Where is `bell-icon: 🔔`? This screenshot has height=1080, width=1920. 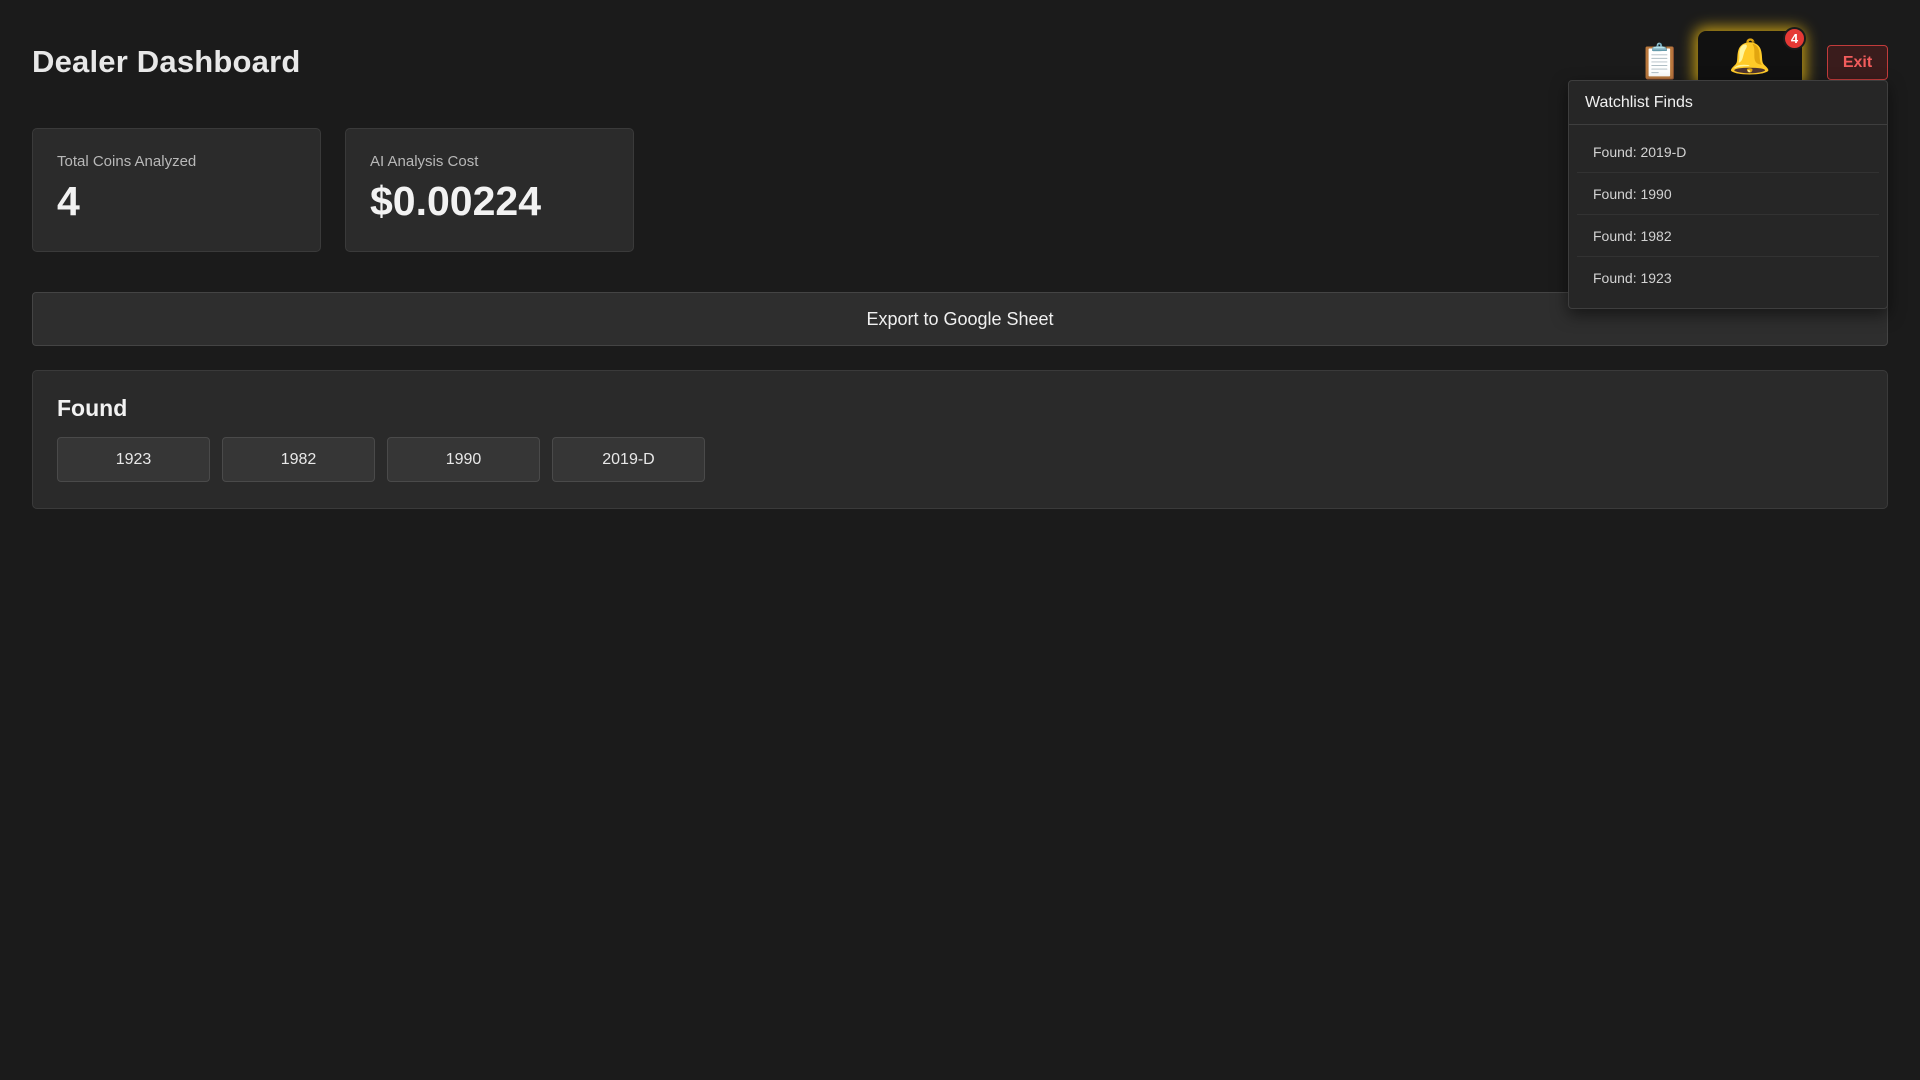 bell-icon: 🔔 is located at coordinates (1750, 57).